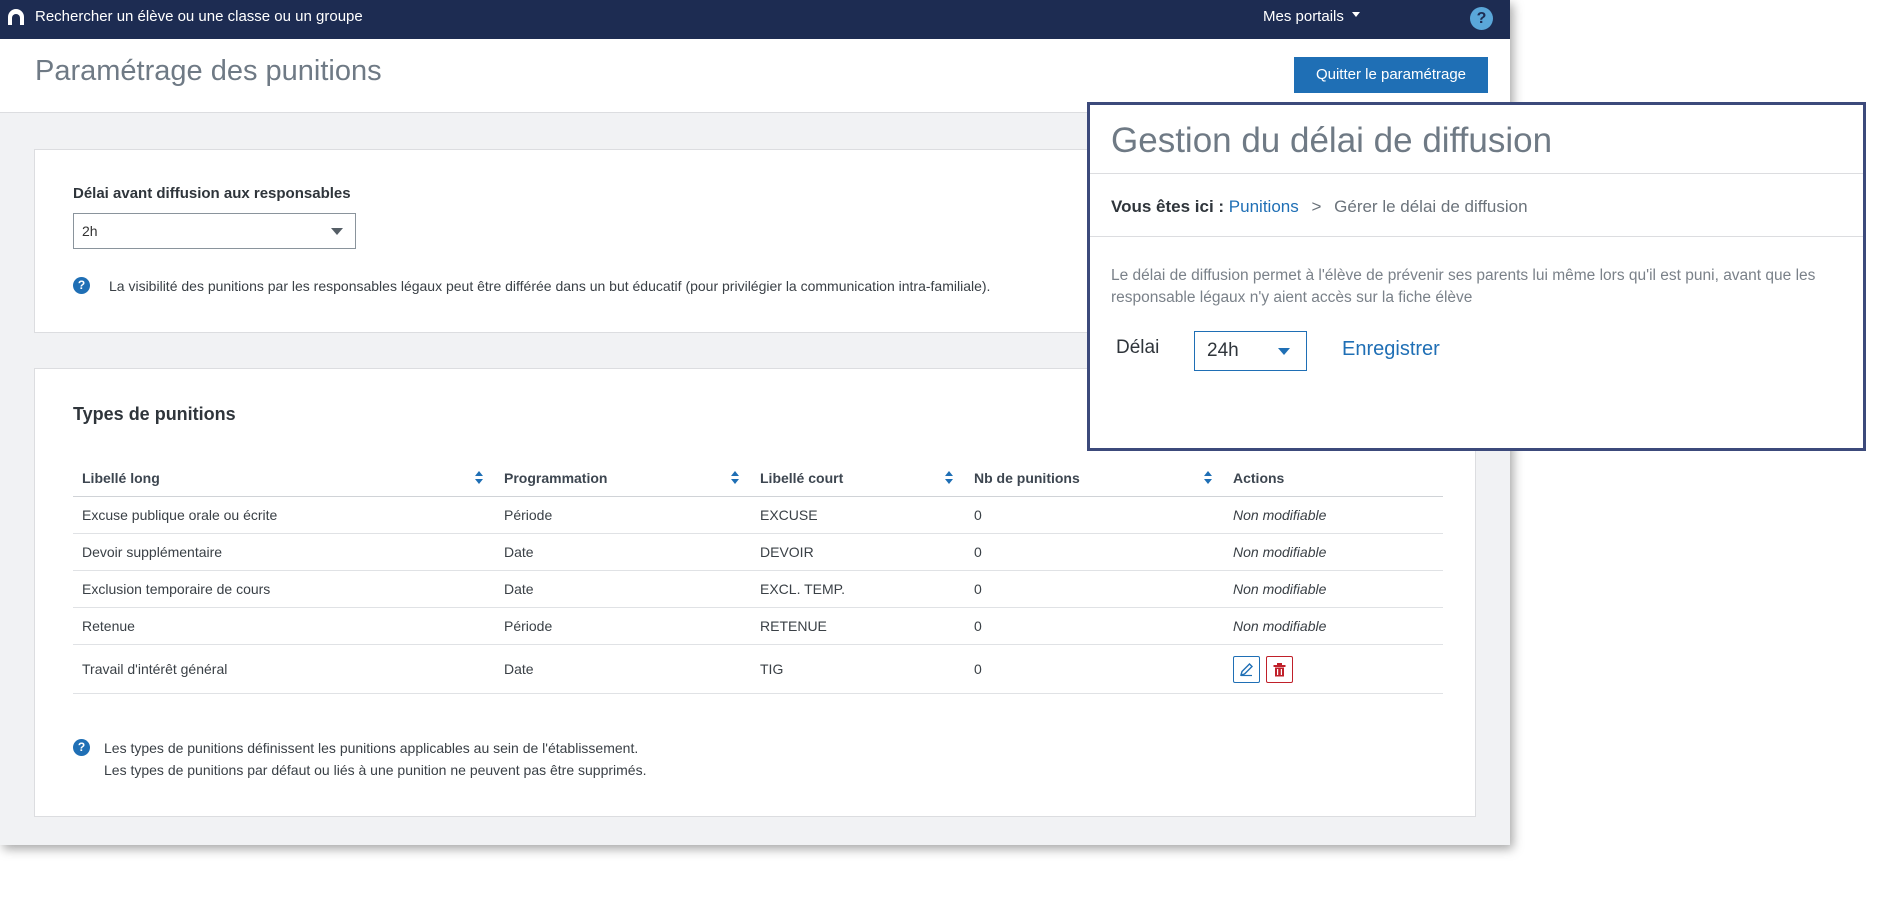  I want to click on breadcrumb-lead: Vous êtes ici :, so click(1168, 206).